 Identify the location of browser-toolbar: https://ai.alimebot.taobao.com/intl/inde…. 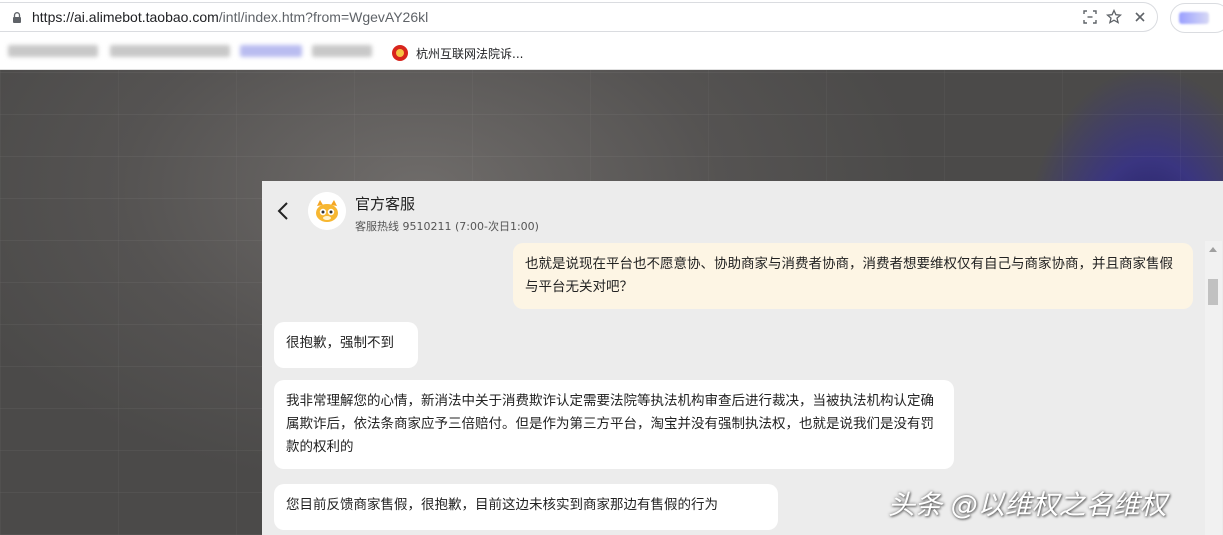
(611, 18).